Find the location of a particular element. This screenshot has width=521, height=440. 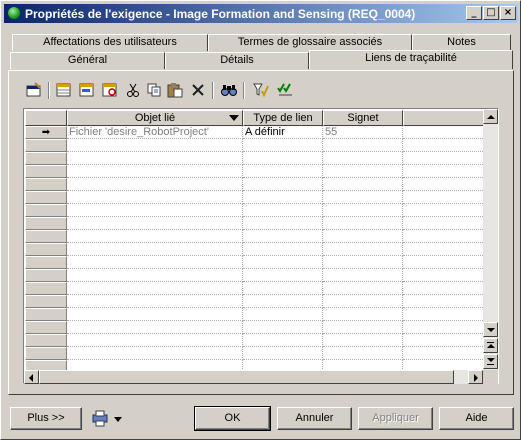

customize-columns-icon is located at coordinates (285, 90).